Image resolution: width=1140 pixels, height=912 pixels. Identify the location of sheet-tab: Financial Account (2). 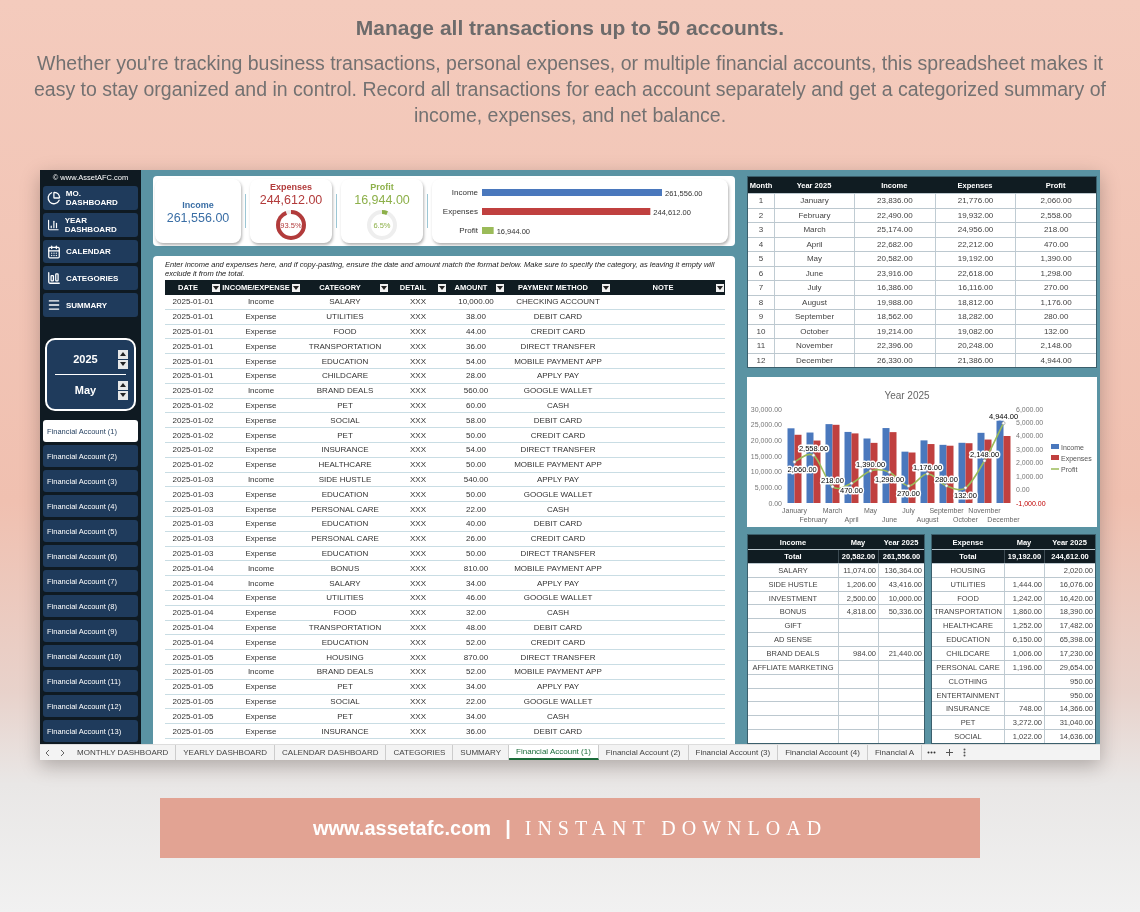
(643, 752).